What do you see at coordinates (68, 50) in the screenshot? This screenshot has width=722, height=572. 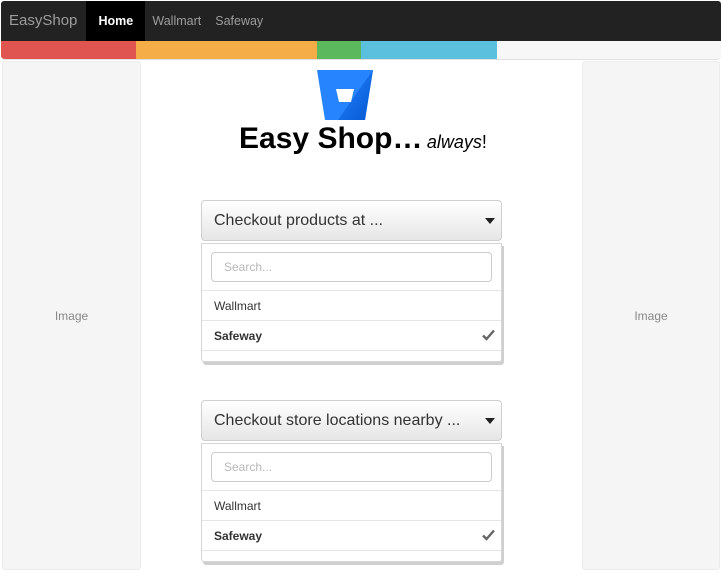 I see `strip-segment-red` at bounding box center [68, 50].